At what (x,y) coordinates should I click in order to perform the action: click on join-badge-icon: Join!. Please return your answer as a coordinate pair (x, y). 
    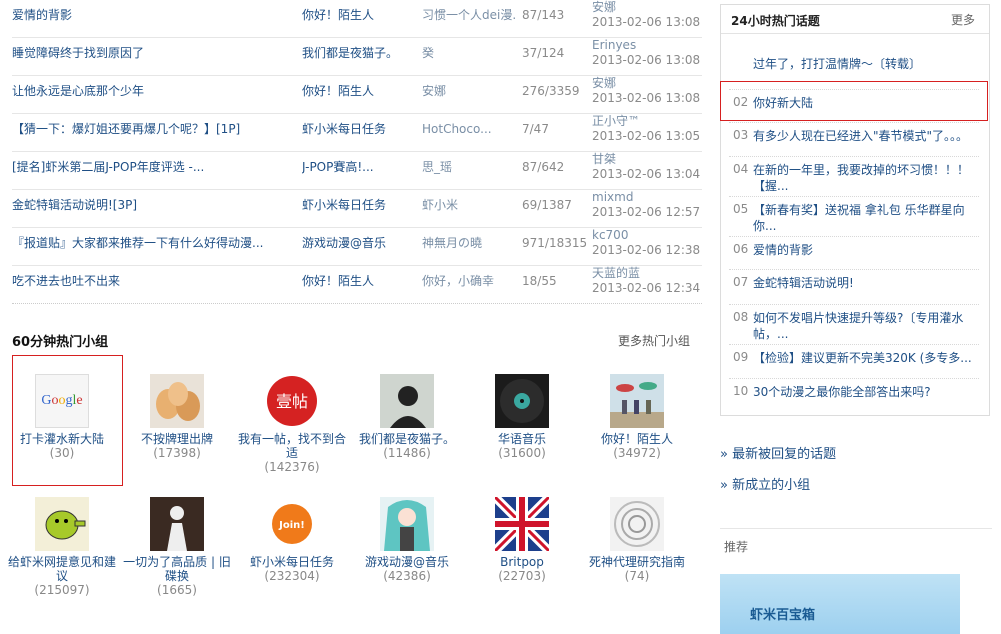
    Looking at the image, I should click on (292, 524).